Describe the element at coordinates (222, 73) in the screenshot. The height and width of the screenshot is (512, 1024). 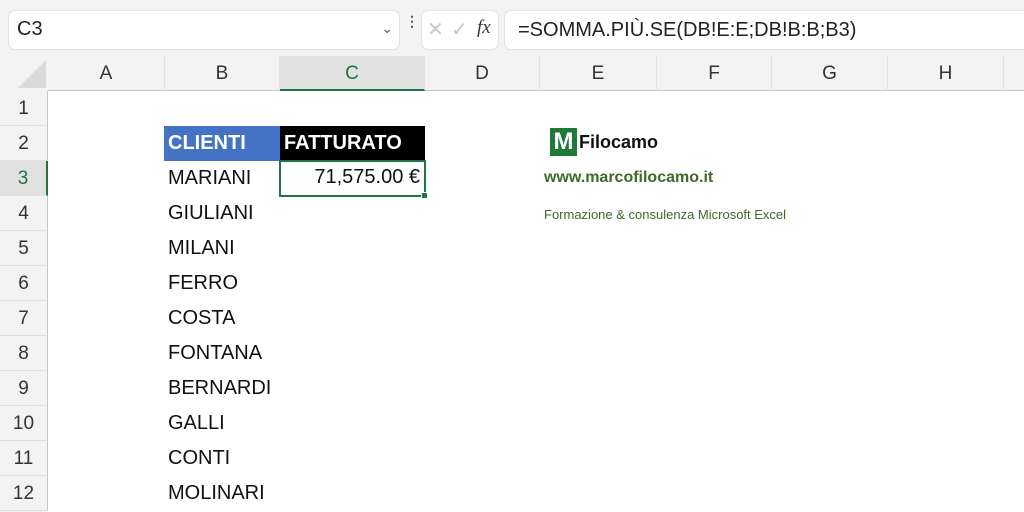
I see `column-header-b: B` at that location.